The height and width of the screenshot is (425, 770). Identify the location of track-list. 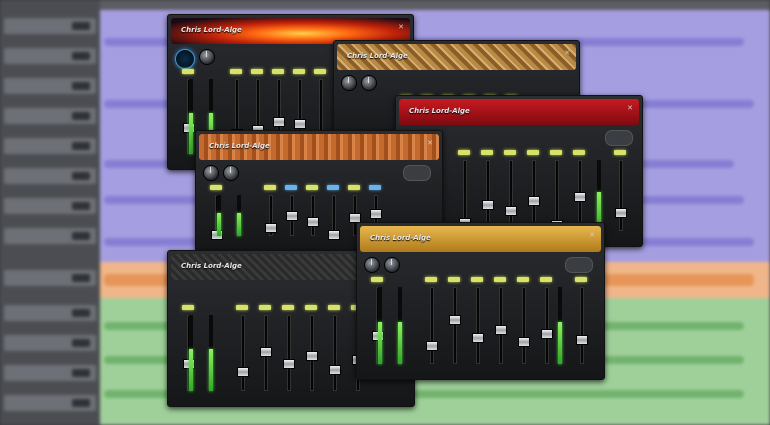
(50, 212).